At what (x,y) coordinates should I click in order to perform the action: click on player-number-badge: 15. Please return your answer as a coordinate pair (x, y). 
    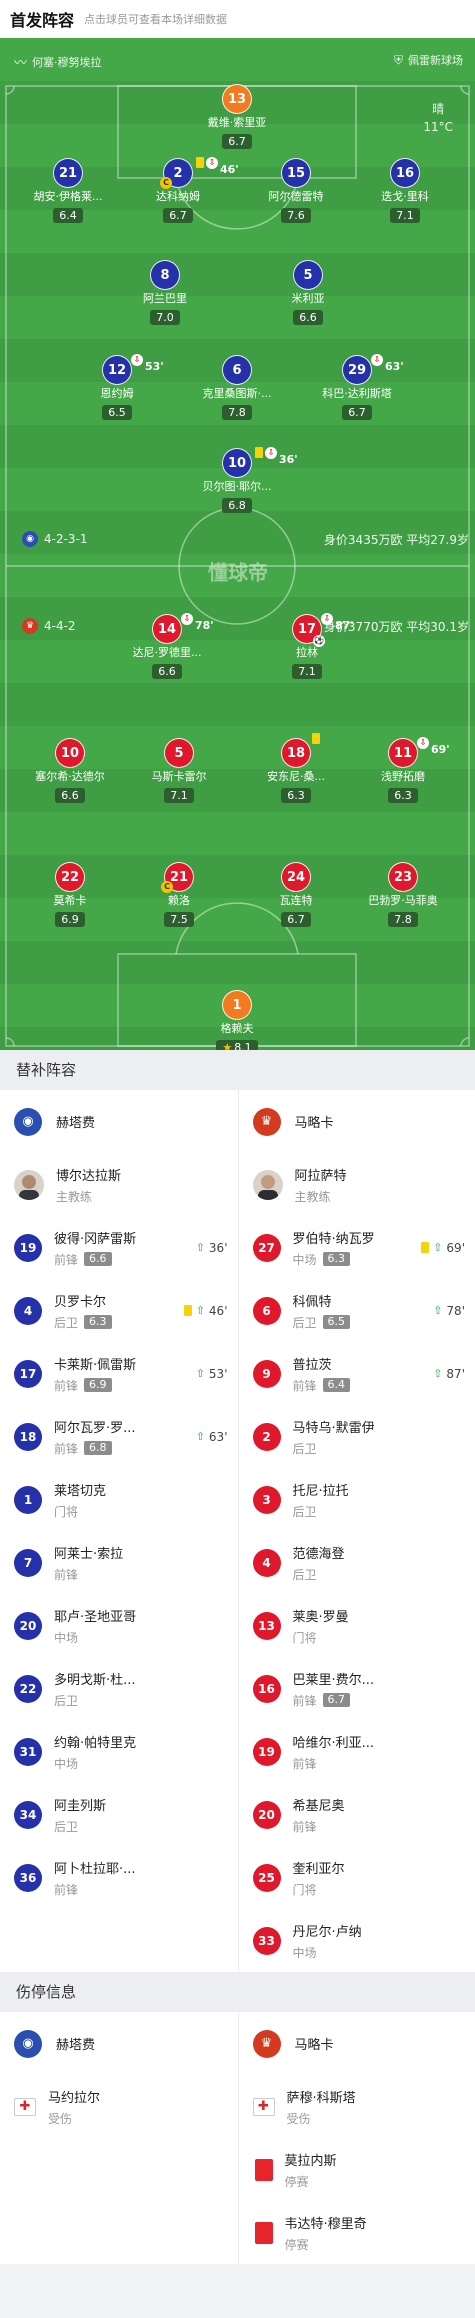
    Looking at the image, I should click on (296, 173).